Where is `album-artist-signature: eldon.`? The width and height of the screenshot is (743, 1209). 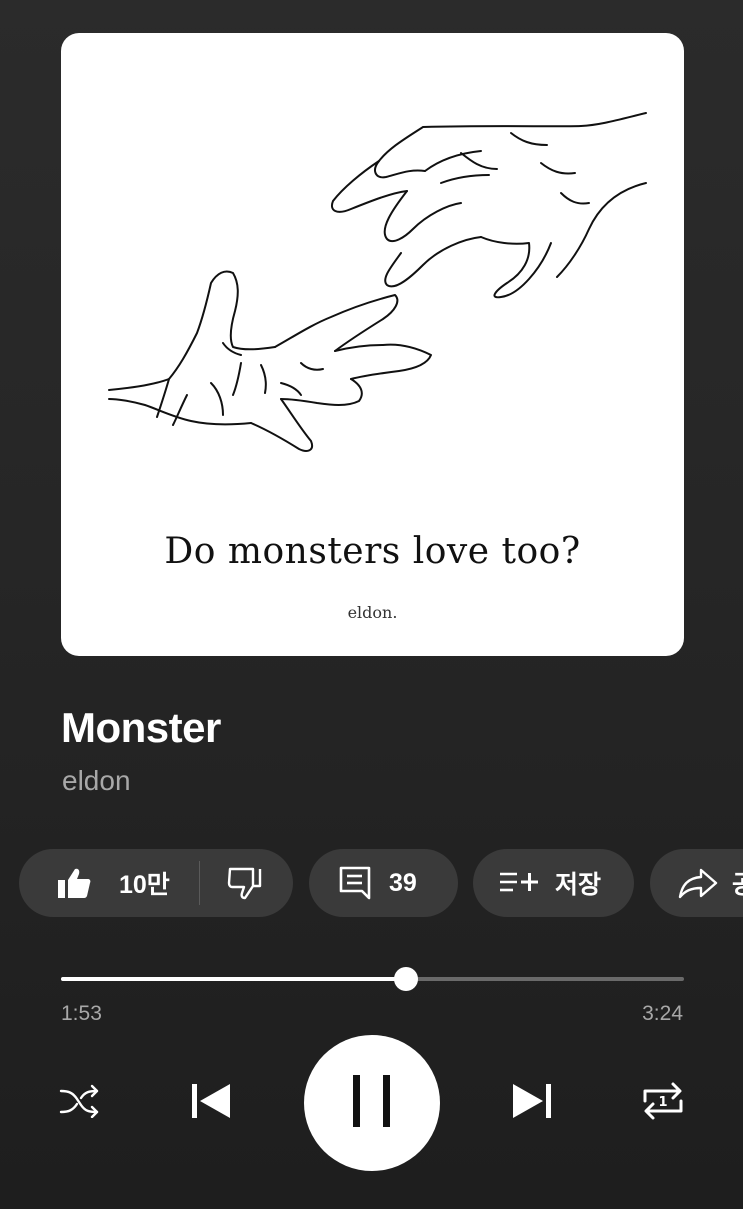 album-artist-signature: eldon. is located at coordinates (372, 612).